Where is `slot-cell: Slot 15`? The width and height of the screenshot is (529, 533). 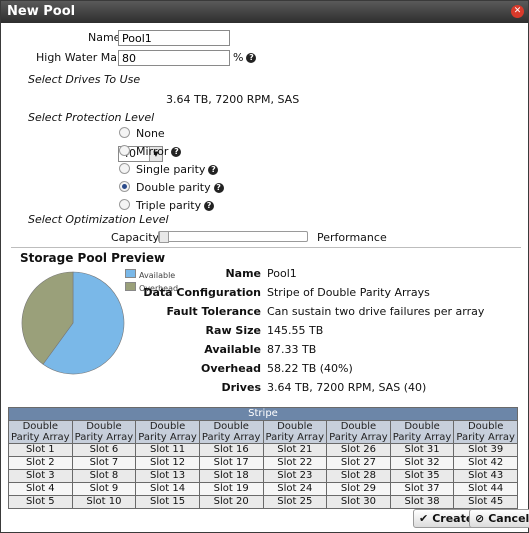
slot-cell: Slot 15 is located at coordinates (167, 502).